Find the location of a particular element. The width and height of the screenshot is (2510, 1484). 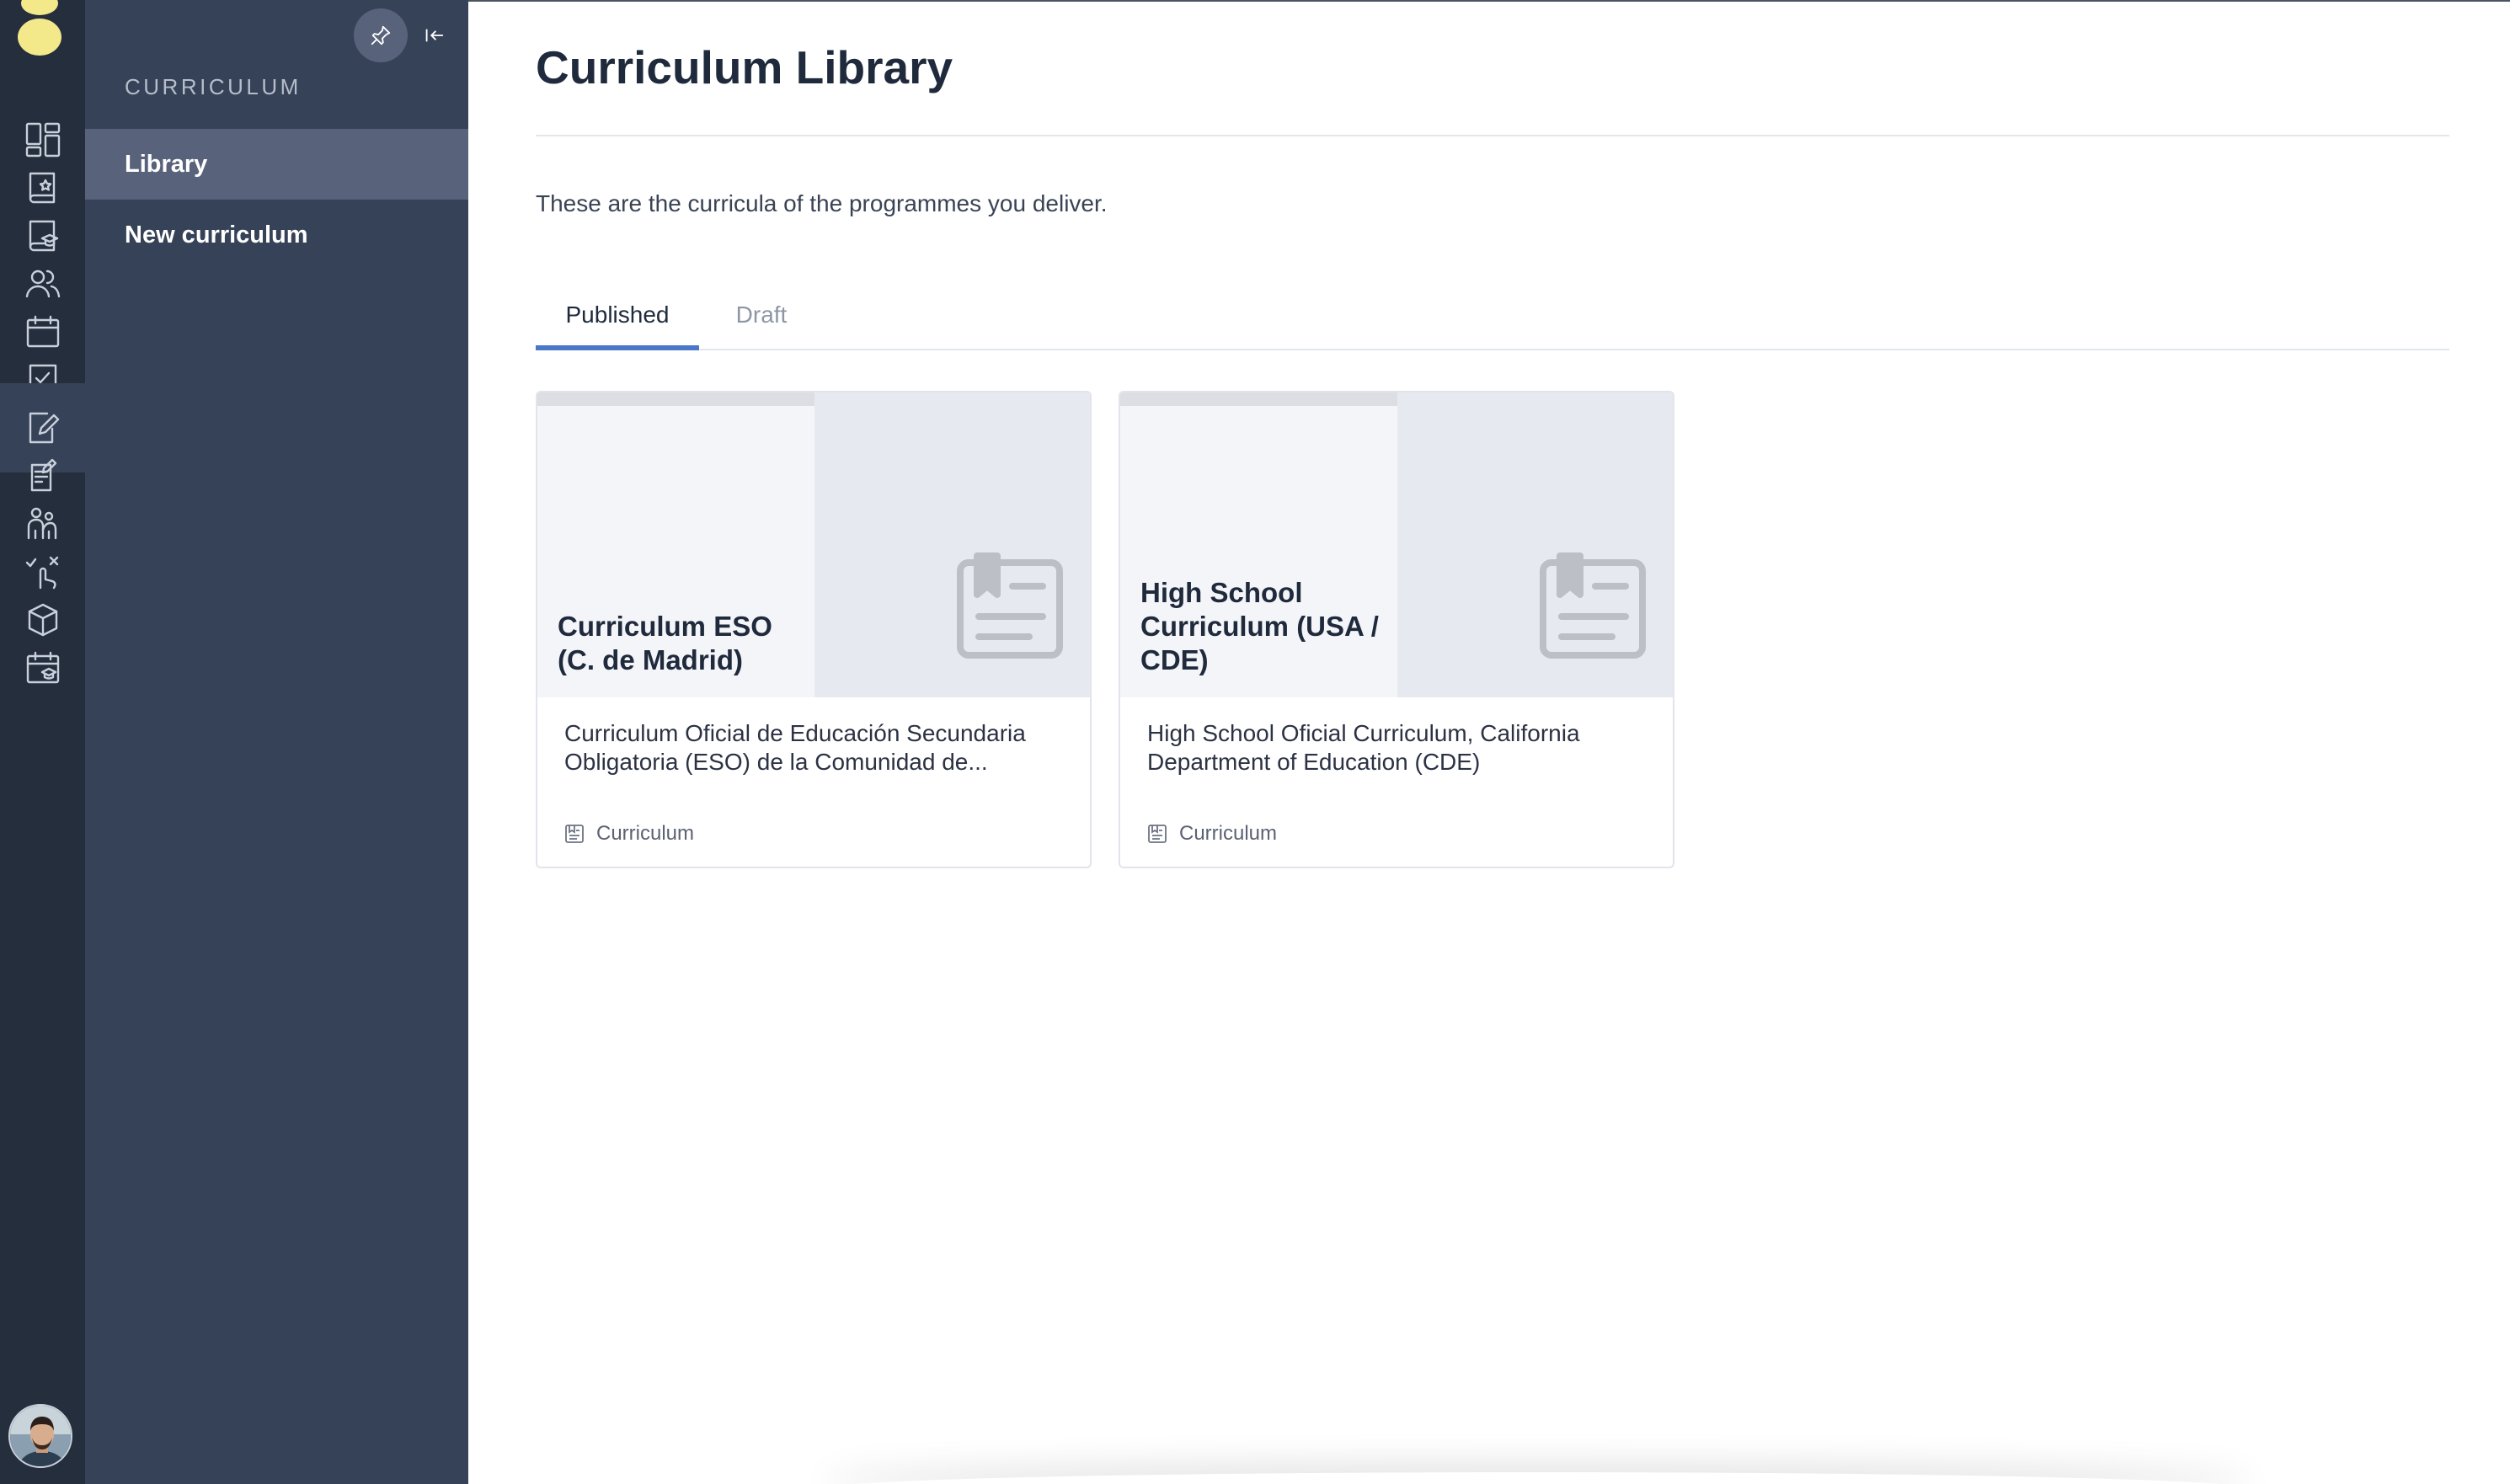

title-divider is located at coordinates (1492, 136).